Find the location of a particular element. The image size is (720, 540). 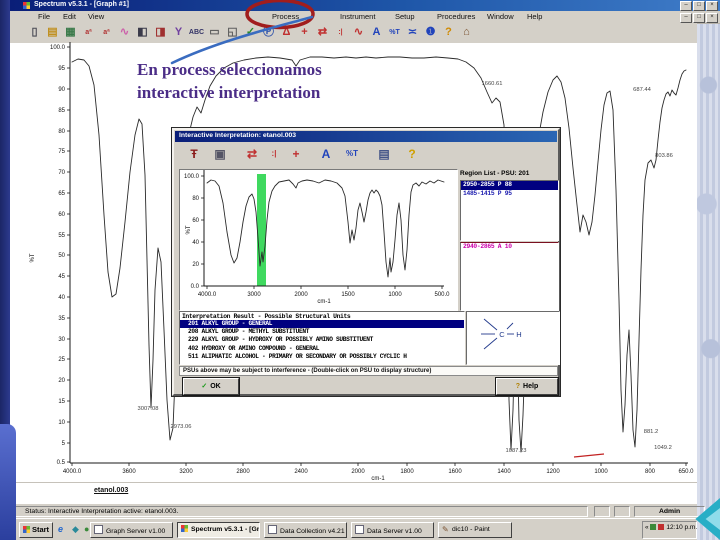

cursor-pair-icon: :| is located at coordinates (340, 32).